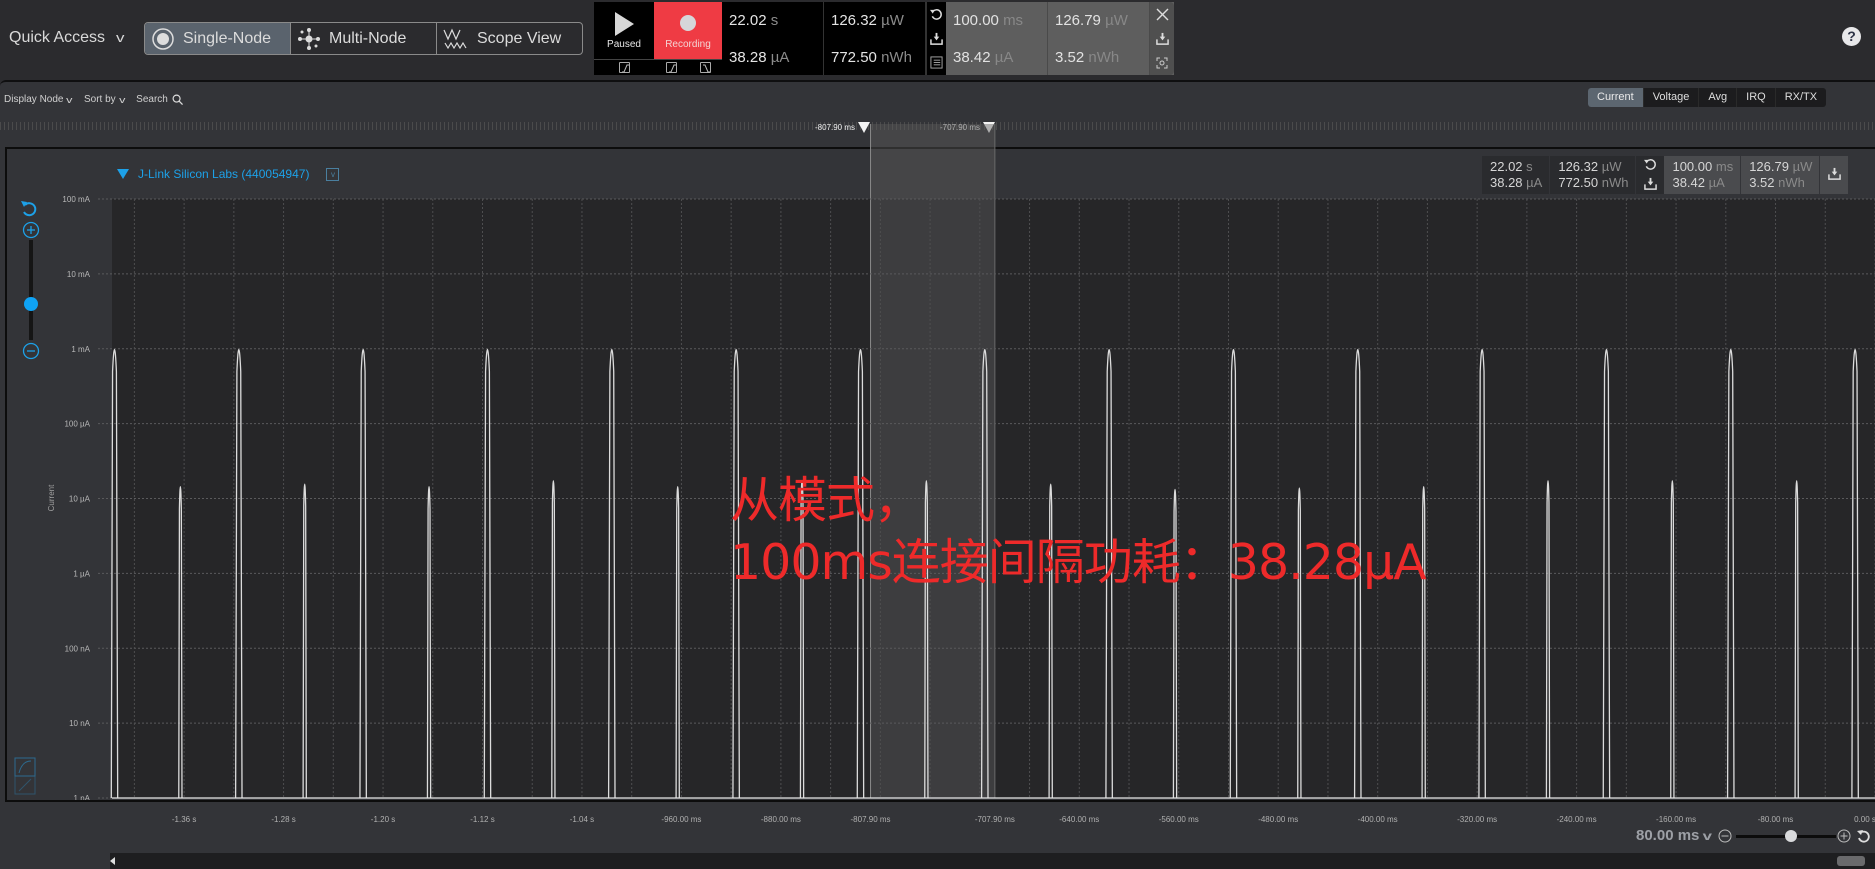  Describe the element at coordinates (1863, 836) in the screenshot. I see `reset-zoom-icon` at that location.